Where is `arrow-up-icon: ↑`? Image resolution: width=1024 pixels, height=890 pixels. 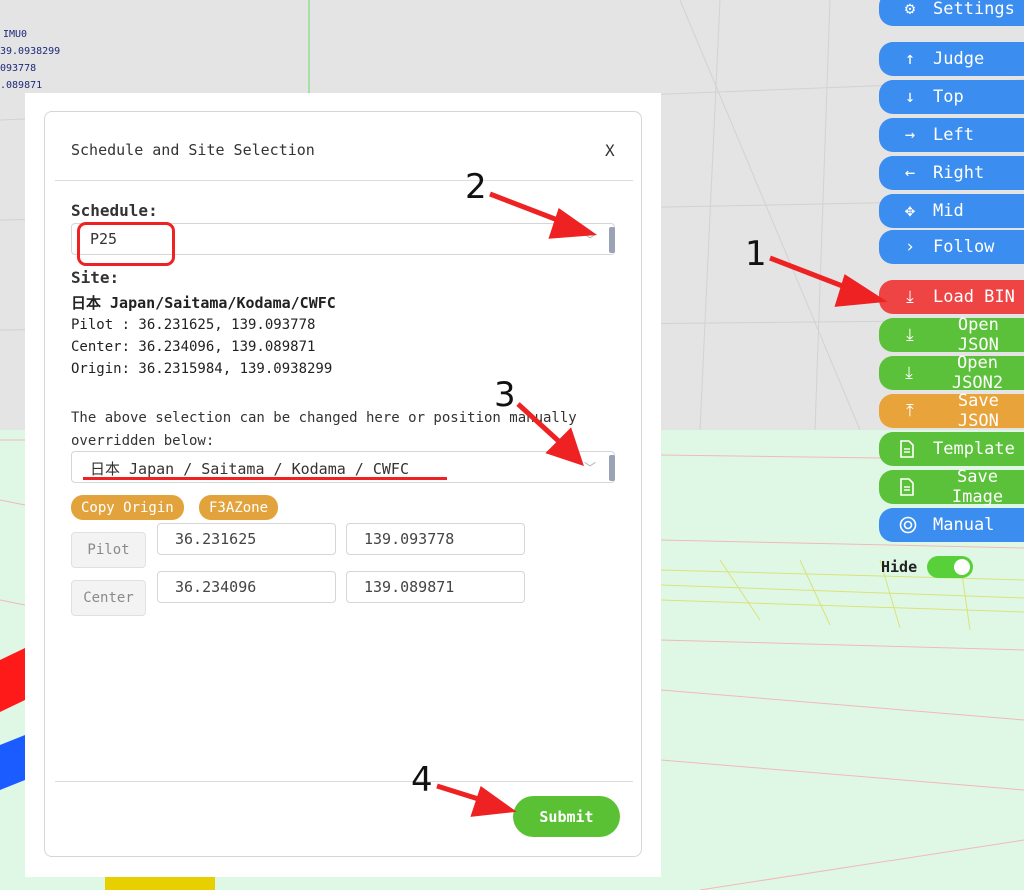
arrow-up-icon: ↑ is located at coordinates (910, 59).